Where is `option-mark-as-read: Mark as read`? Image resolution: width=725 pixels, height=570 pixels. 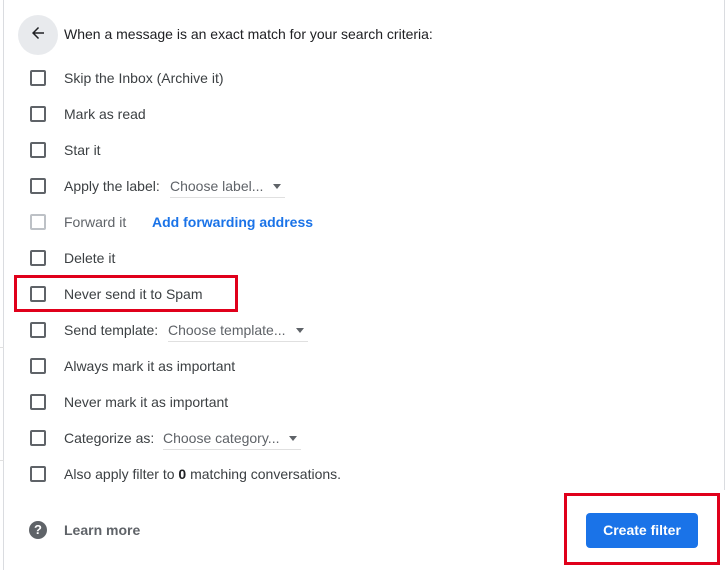 option-mark-as-read: Mark as read is located at coordinates (200, 114).